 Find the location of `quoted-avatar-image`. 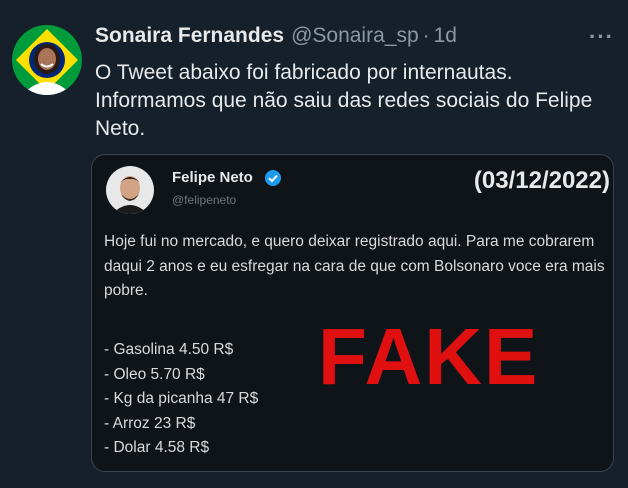

quoted-avatar-image is located at coordinates (130, 190).